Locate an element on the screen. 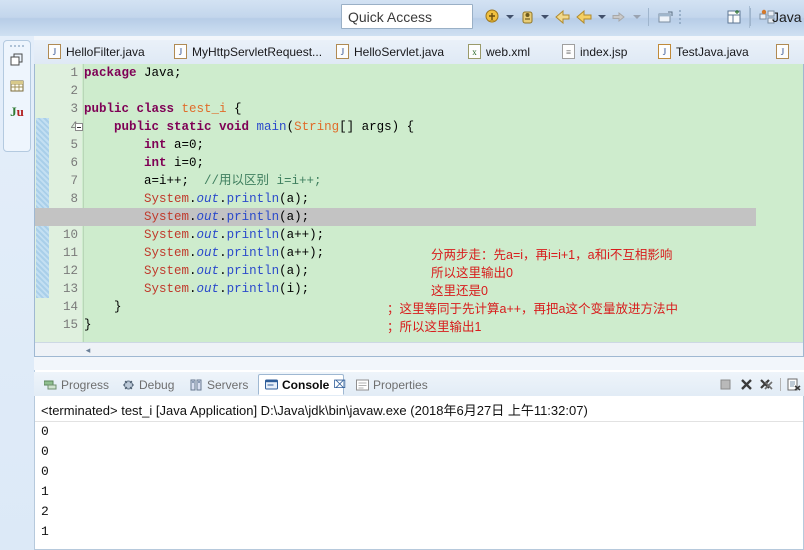 The height and width of the screenshot is (550, 804). code-line: public static void main(String[] args) { is located at coordinates (249, 127).